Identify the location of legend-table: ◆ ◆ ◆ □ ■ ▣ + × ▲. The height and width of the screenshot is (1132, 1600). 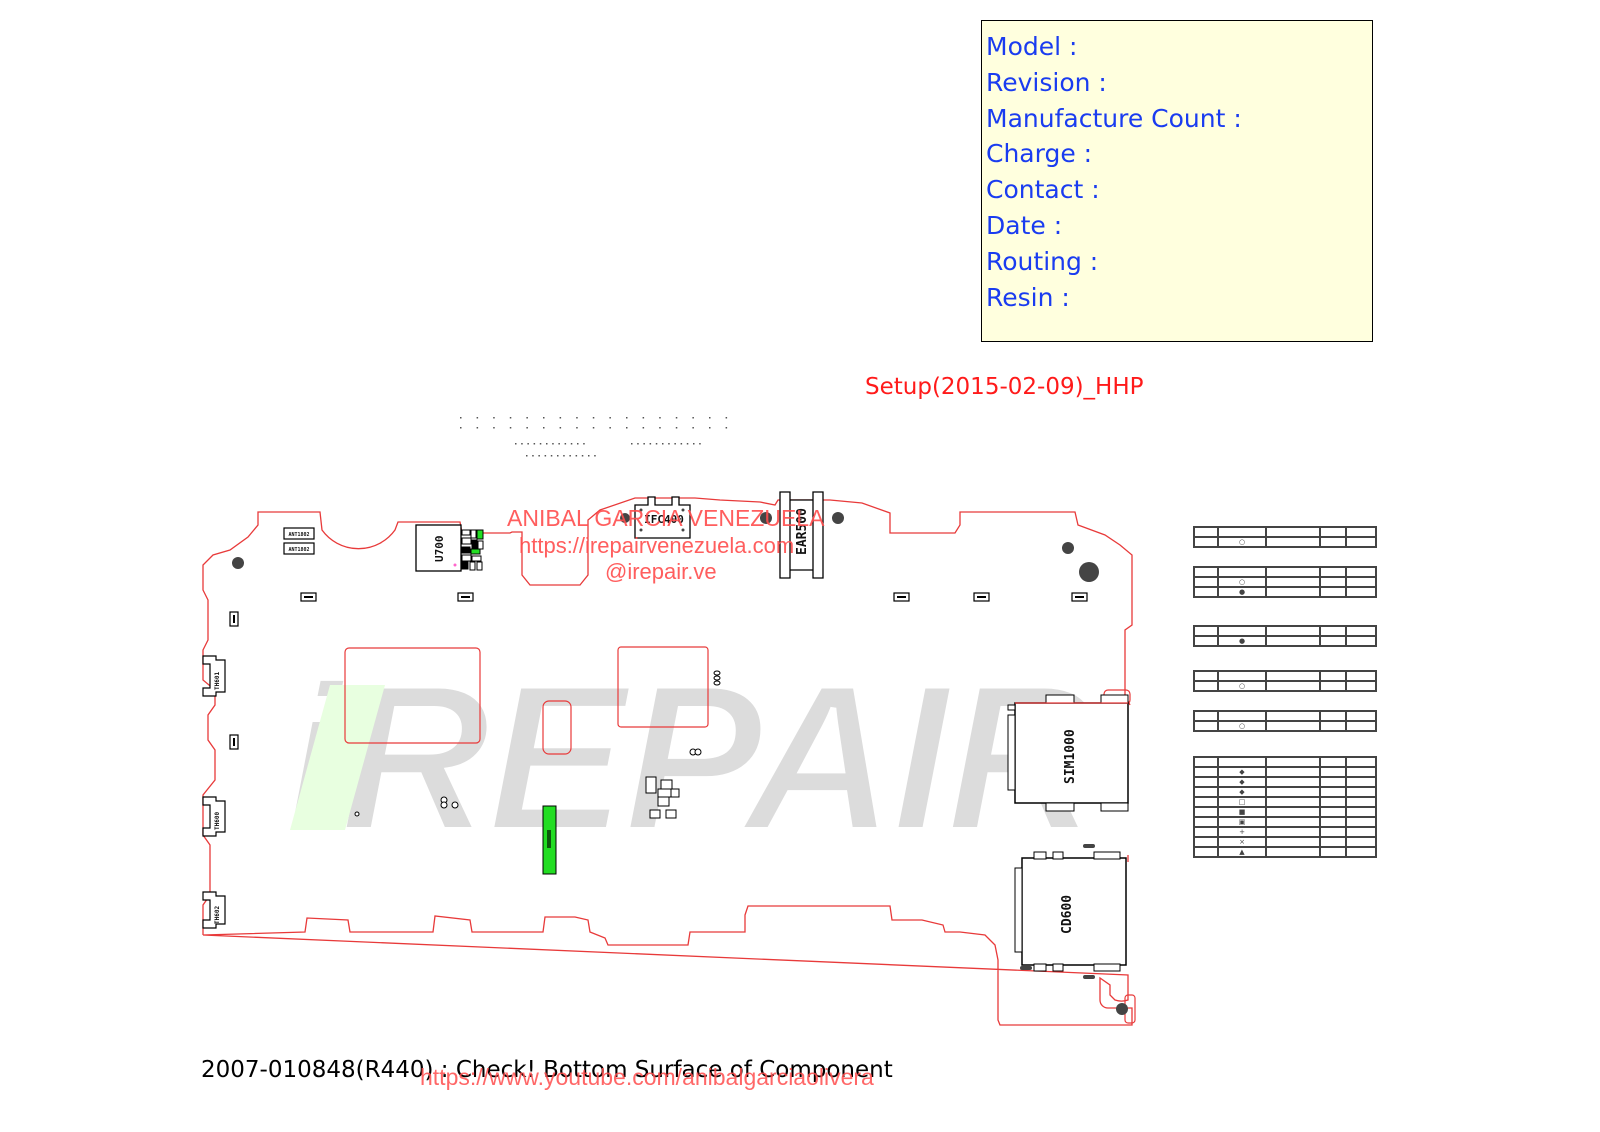
(1285, 807).